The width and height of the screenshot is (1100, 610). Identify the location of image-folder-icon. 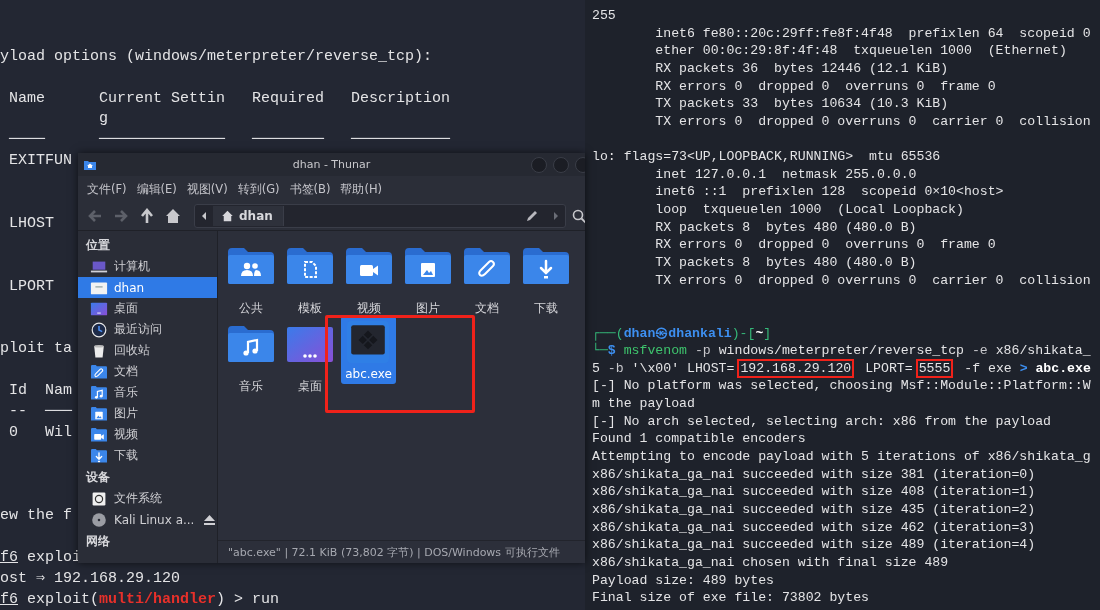
(427, 266).